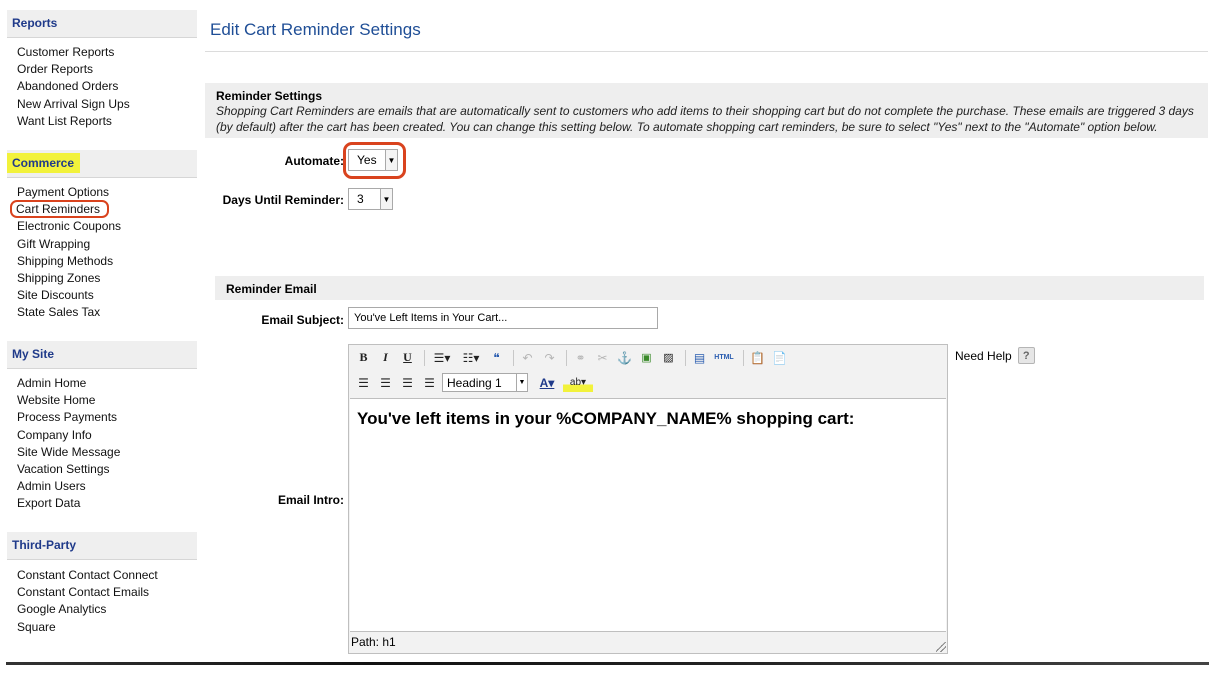 This screenshot has width=1215, height=673. I want to click on anchor-icon: ⚓, so click(624, 357).